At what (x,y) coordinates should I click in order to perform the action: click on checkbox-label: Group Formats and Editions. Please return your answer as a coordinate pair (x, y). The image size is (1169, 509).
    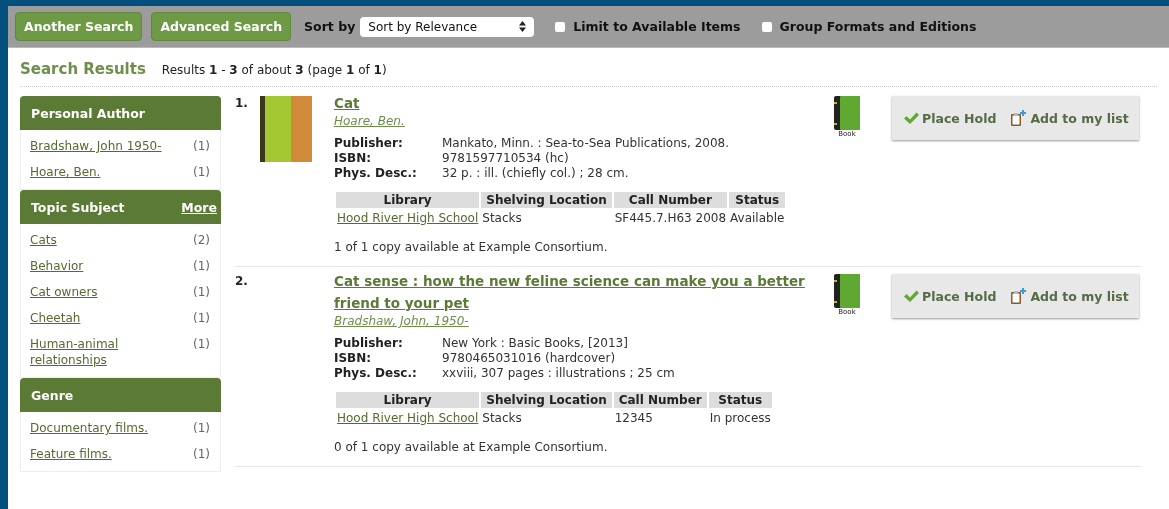
    Looking at the image, I should click on (878, 26).